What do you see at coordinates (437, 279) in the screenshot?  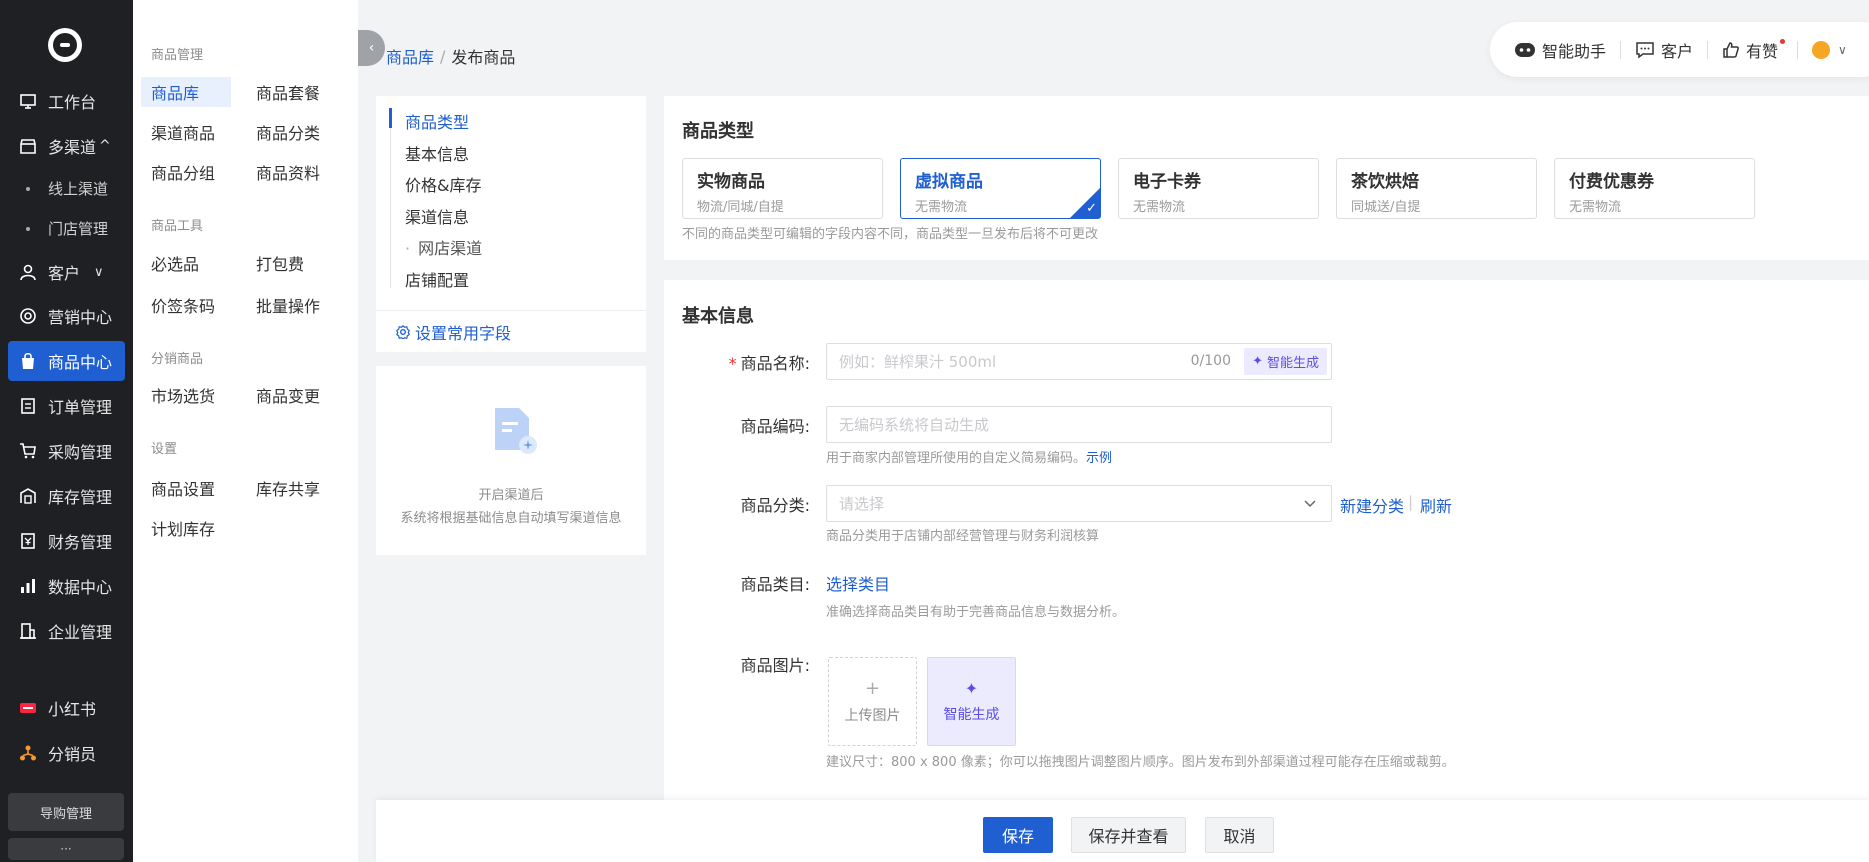 I see `anchor-store-config: 店铺配置` at bounding box center [437, 279].